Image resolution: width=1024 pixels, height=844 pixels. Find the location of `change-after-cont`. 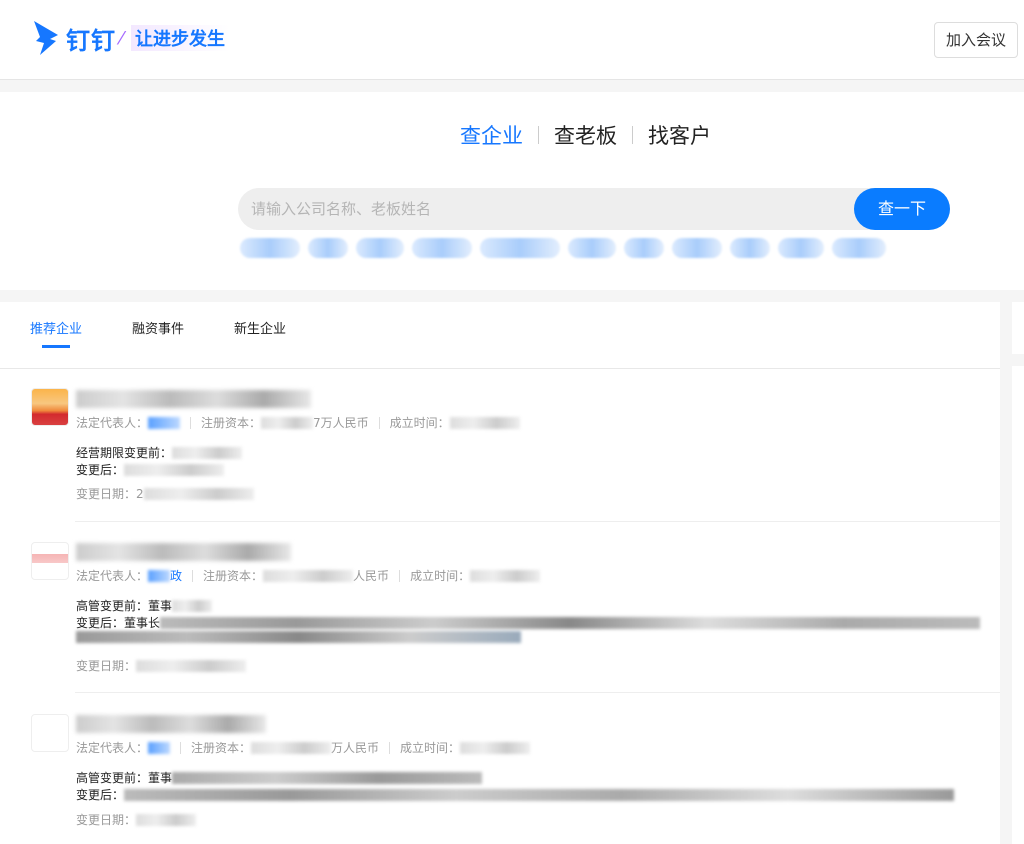

change-after-cont is located at coordinates (298, 637).